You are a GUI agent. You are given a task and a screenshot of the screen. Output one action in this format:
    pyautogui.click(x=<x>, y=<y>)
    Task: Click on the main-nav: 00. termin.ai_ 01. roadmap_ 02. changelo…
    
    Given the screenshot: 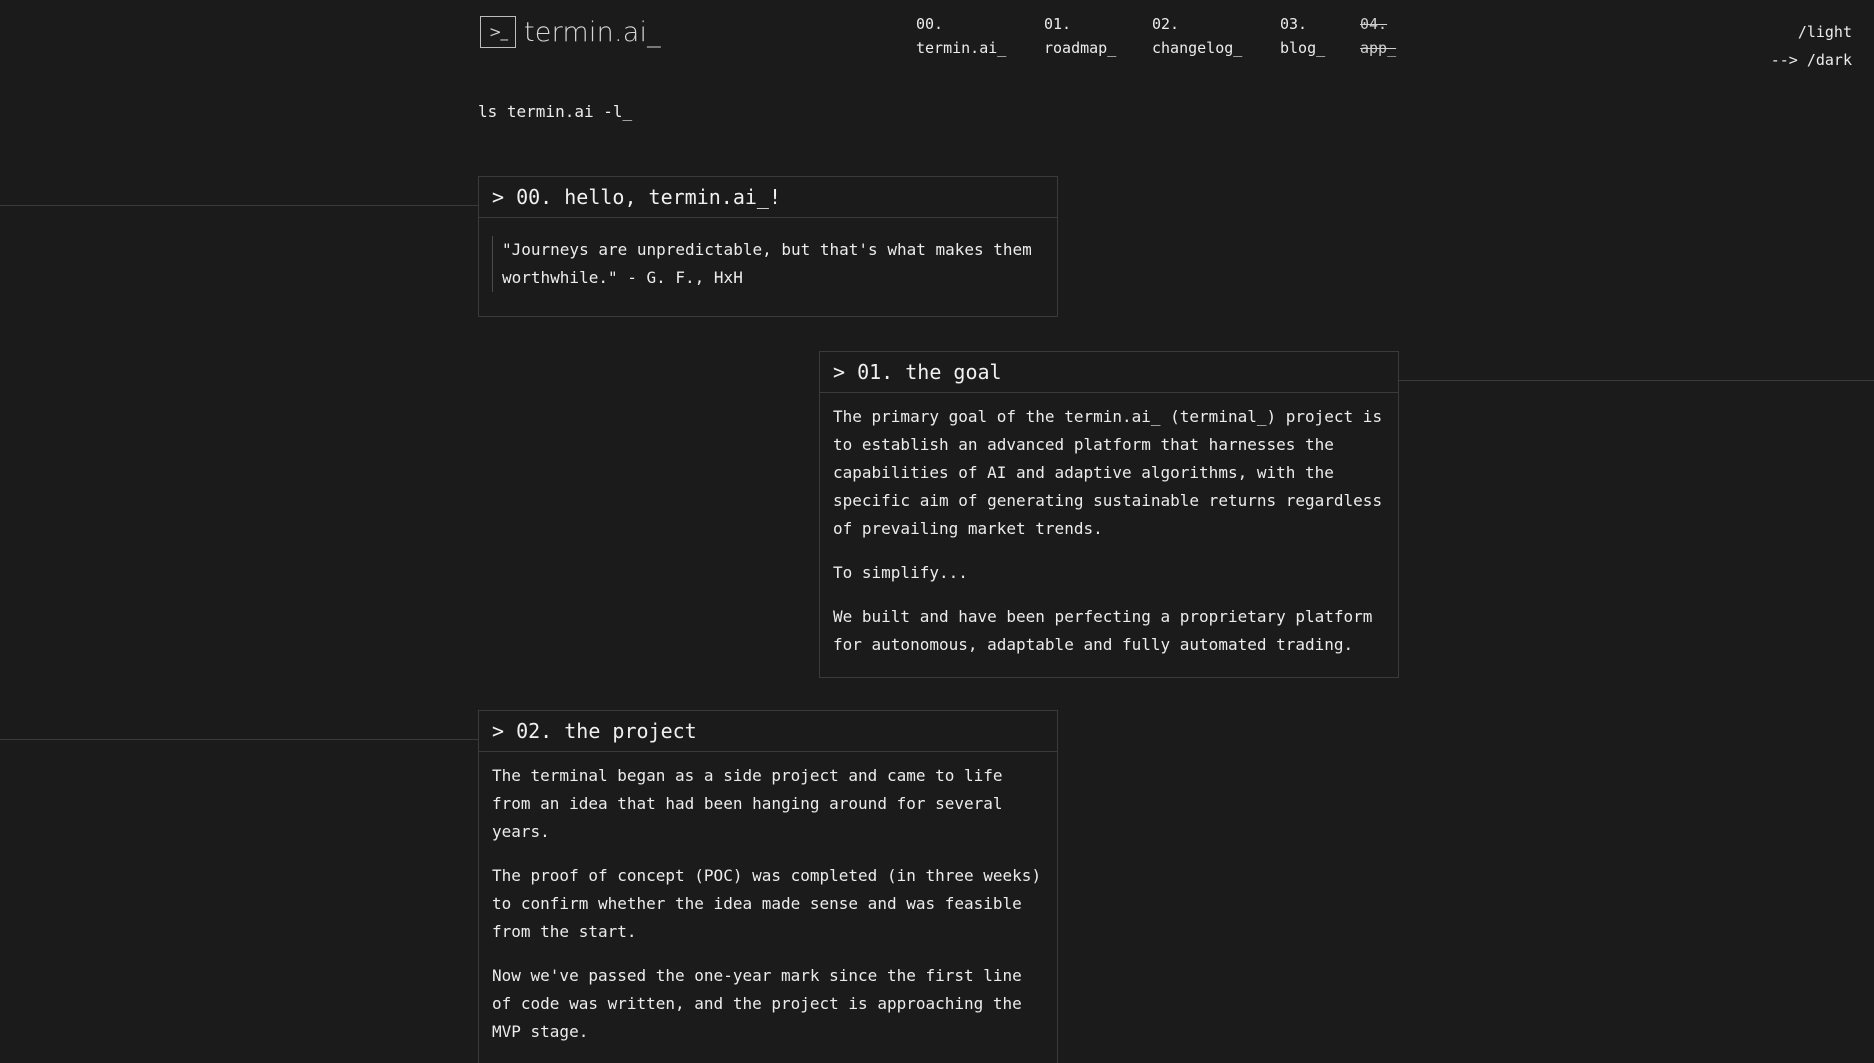 What is the action you would take?
    pyautogui.click(x=1168, y=36)
    